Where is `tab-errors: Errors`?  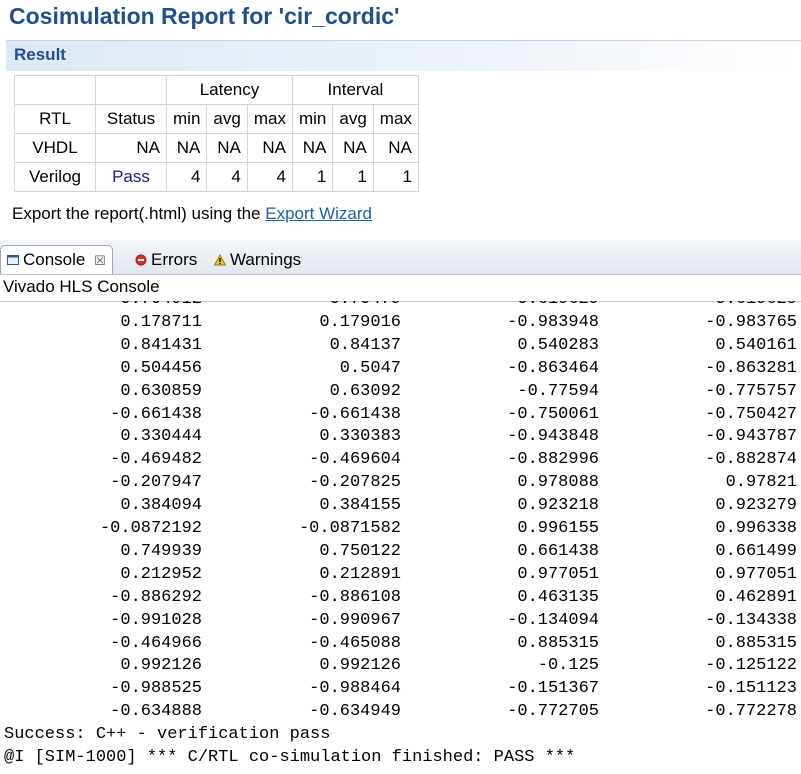 tab-errors: Errors is located at coordinates (166, 260).